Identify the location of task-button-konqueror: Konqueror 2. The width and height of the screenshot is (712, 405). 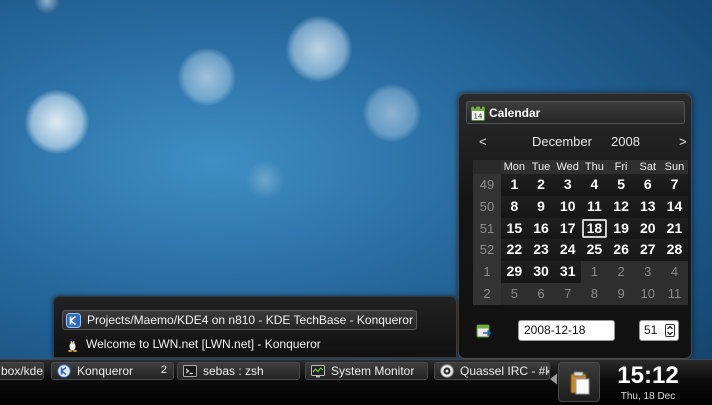
(112, 371).